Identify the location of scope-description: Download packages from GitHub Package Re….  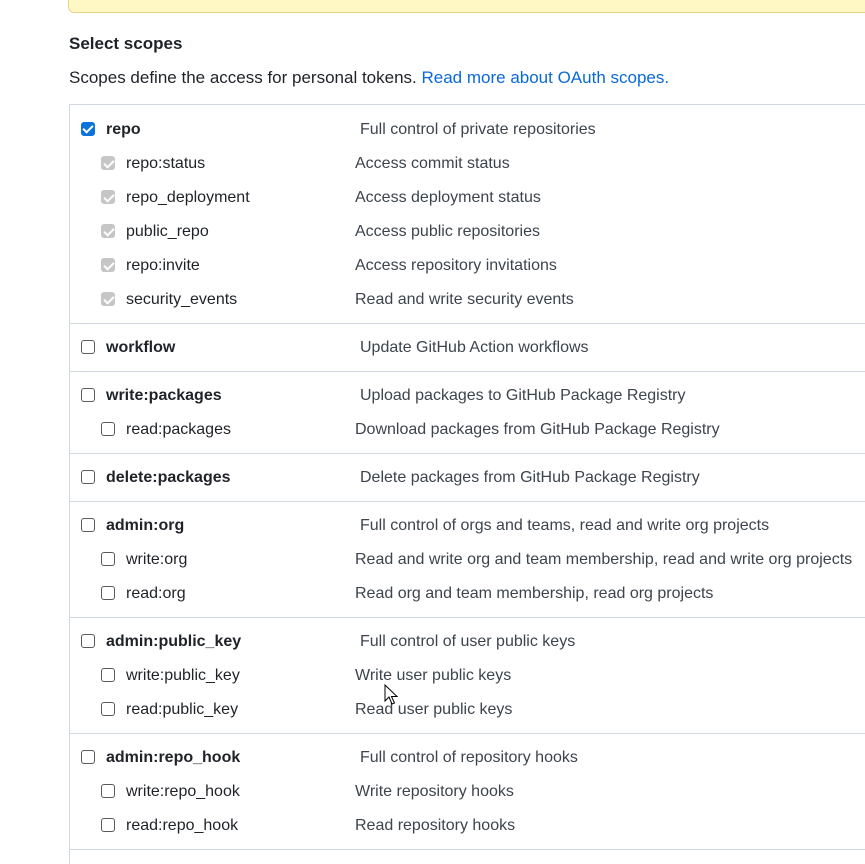
(537, 429).